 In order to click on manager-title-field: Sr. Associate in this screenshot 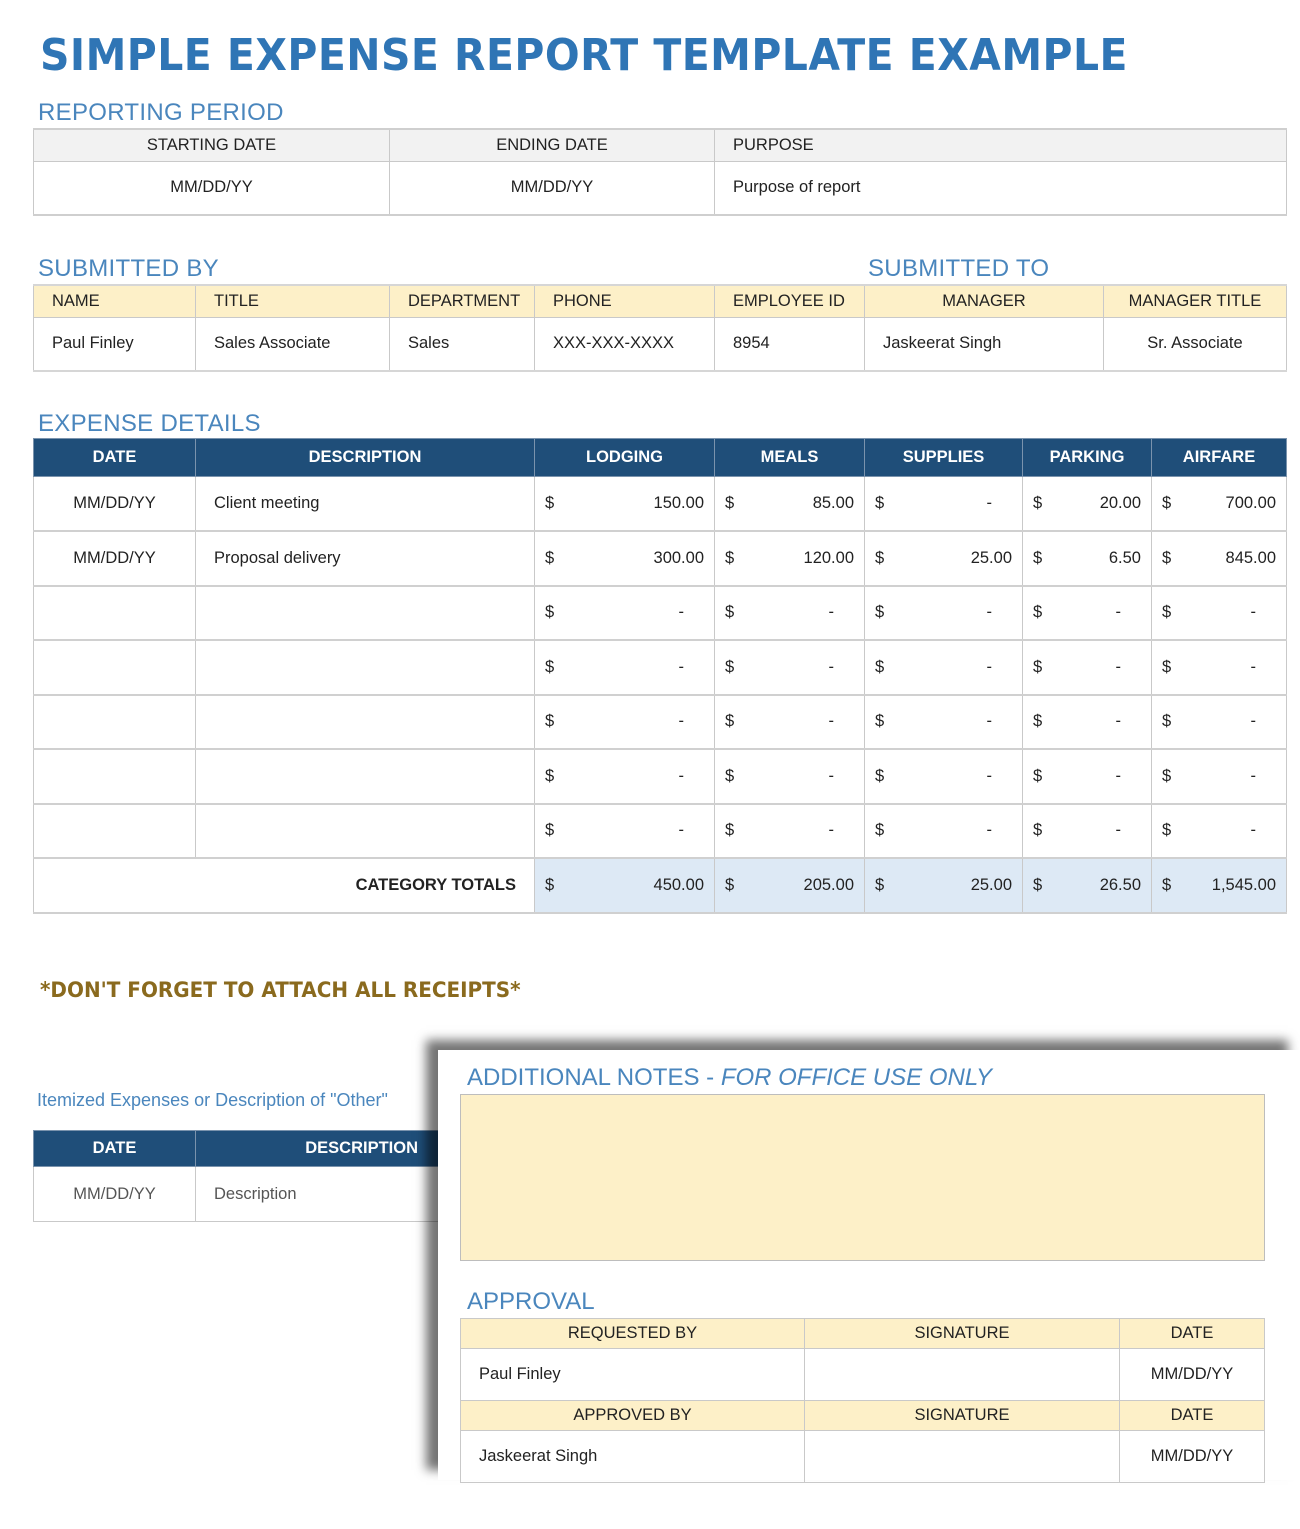, I will do `click(1195, 344)`.